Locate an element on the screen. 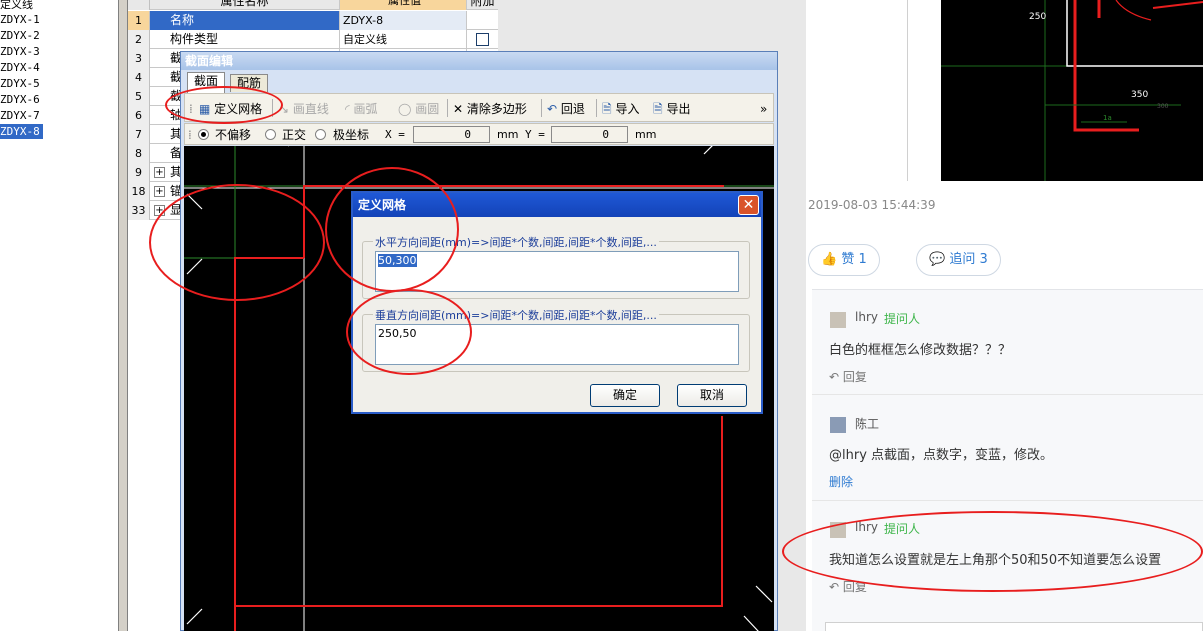 Image resolution: width=1203 pixels, height=631 pixels. row-number: 2 is located at coordinates (139, 39).